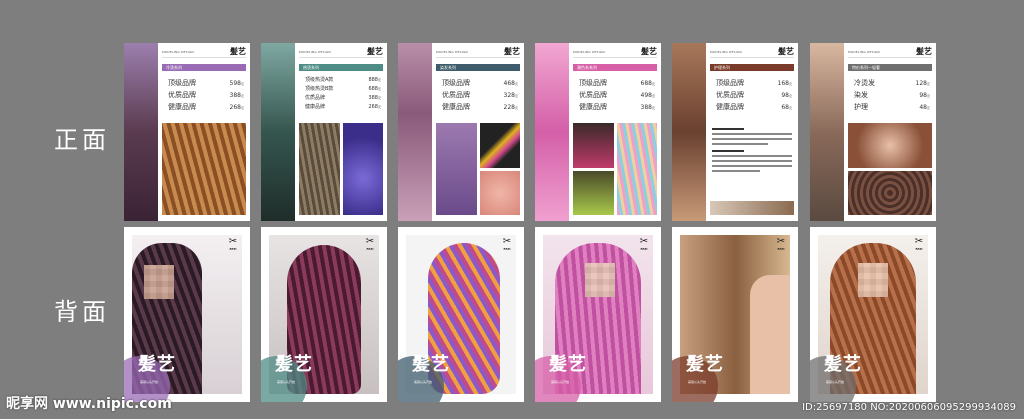 Image resolution: width=1024 pixels, height=419 pixels. Describe the element at coordinates (735, 314) in the screenshot. I see `back-card-5: ✂ FATI 髪艺 美丽从头开始` at that location.